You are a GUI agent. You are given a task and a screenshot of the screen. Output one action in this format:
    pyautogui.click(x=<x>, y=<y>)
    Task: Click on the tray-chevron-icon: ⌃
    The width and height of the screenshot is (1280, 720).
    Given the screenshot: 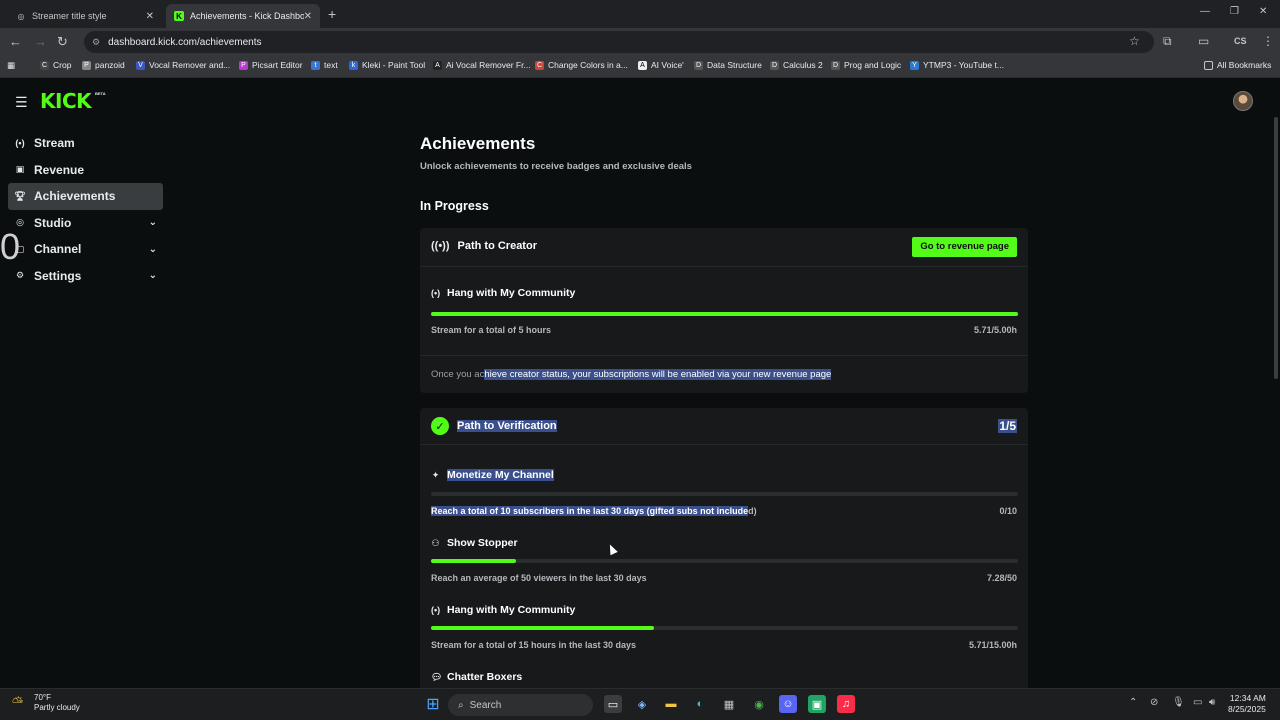 What is the action you would take?
    pyautogui.click(x=1133, y=702)
    